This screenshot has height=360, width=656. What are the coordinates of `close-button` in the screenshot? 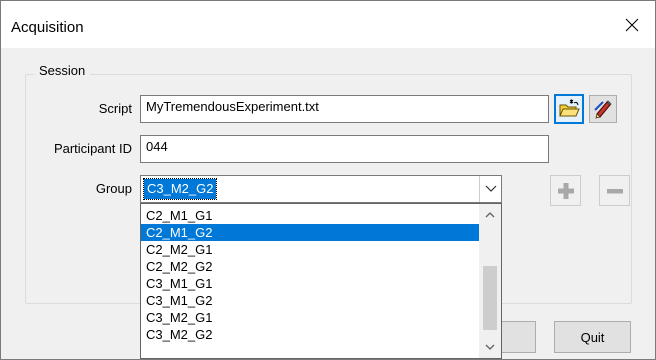 It's located at (632, 24).